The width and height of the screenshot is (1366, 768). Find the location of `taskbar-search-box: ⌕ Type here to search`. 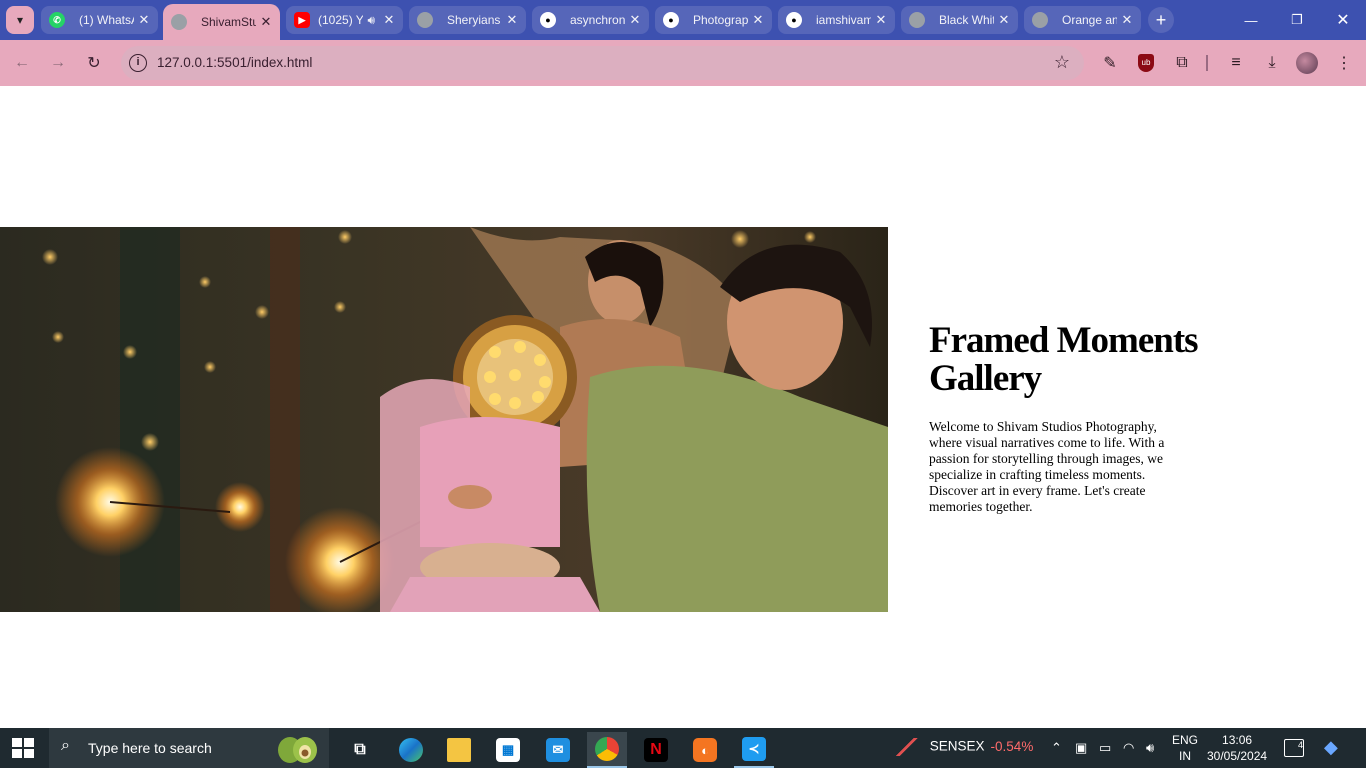

taskbar-search-box: ⌕ Type here to search is located at coordinates (189, 748).